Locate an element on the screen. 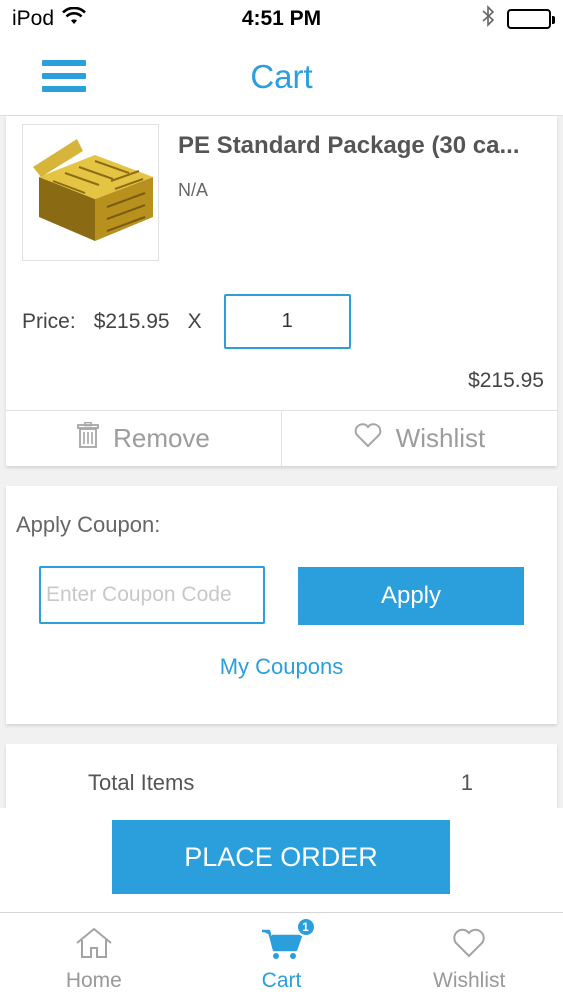 The image size is (563, 1000). my-coupons-link: My Coupons is located at coordinates (281, 667).